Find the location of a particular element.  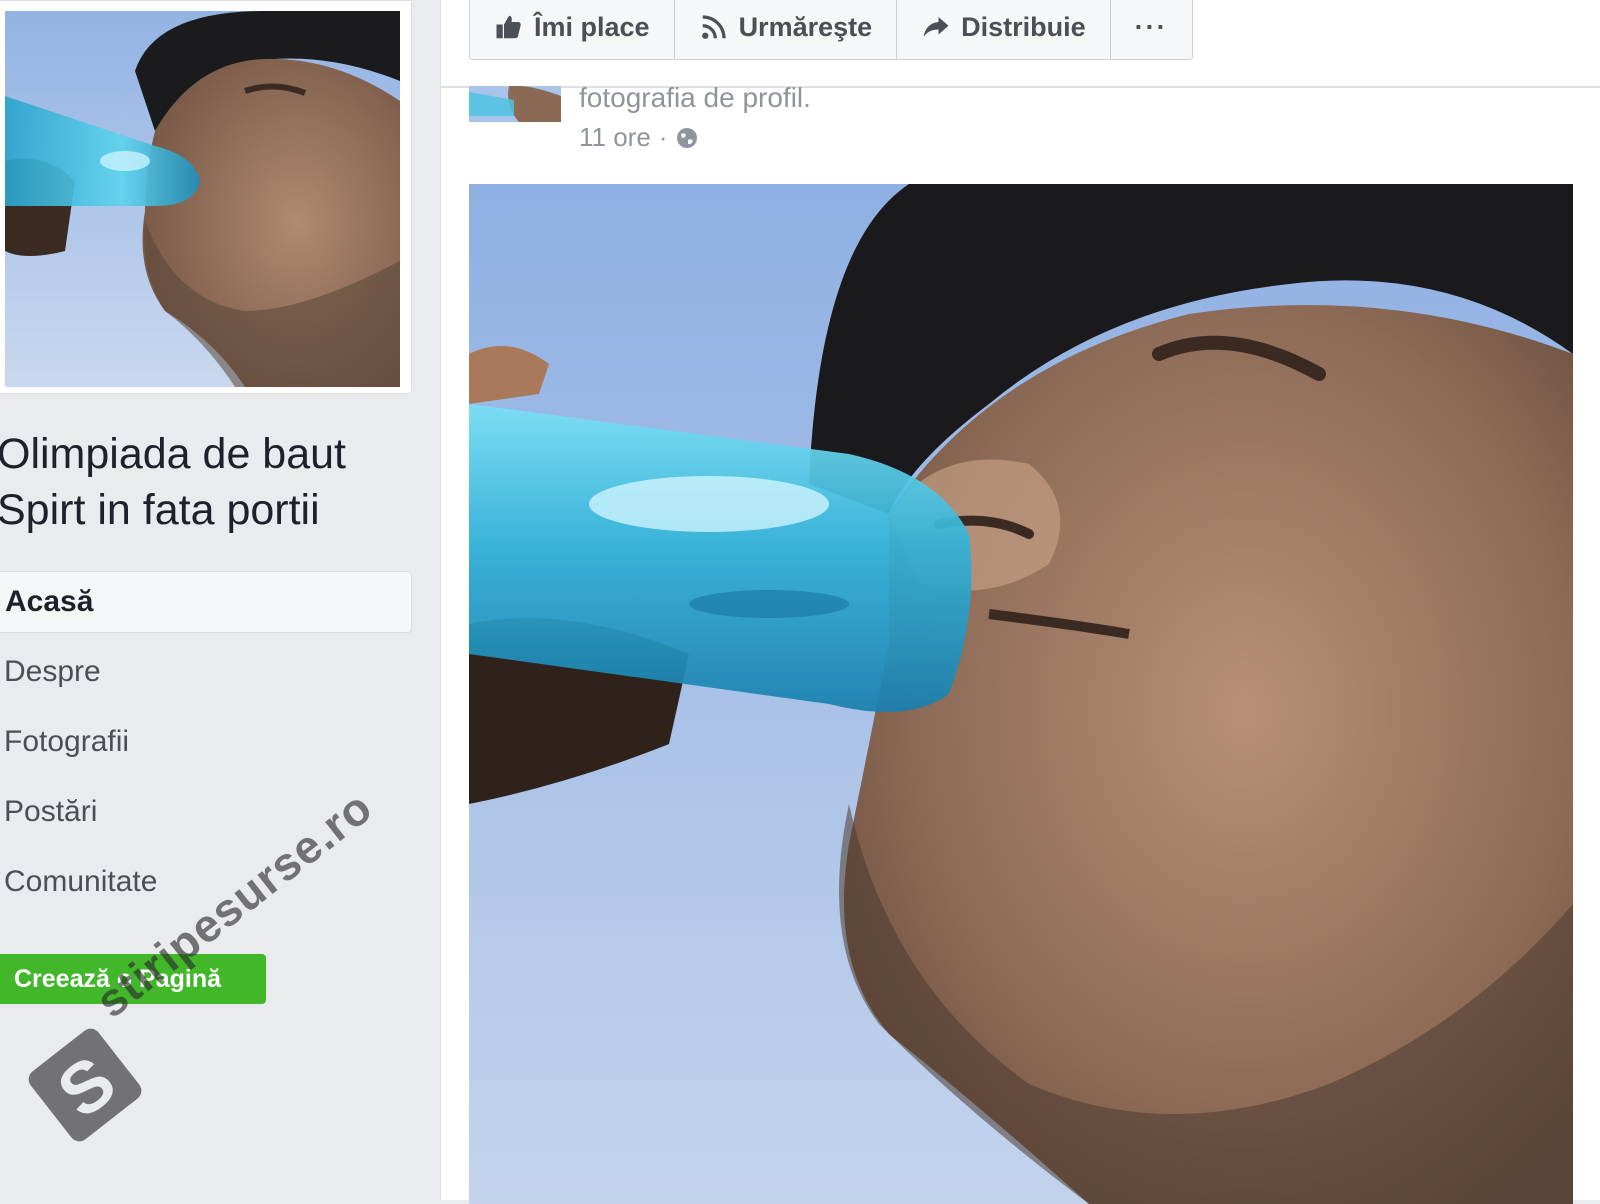

nav-item-photos: Fotografii is located at coordinates (206, 742).